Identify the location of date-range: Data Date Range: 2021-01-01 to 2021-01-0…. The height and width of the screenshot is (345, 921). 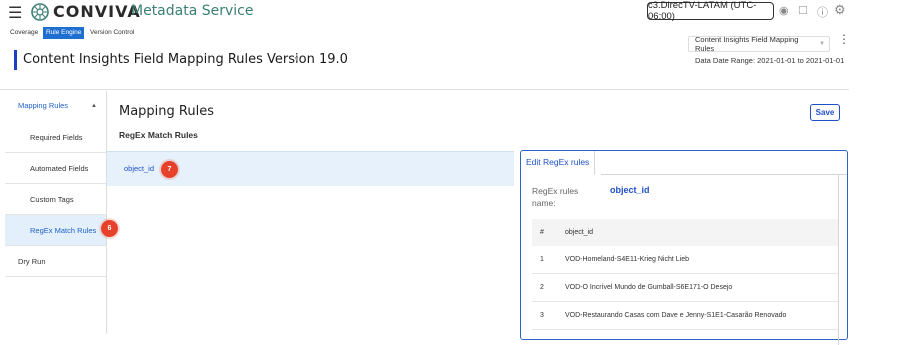
(770, 60).